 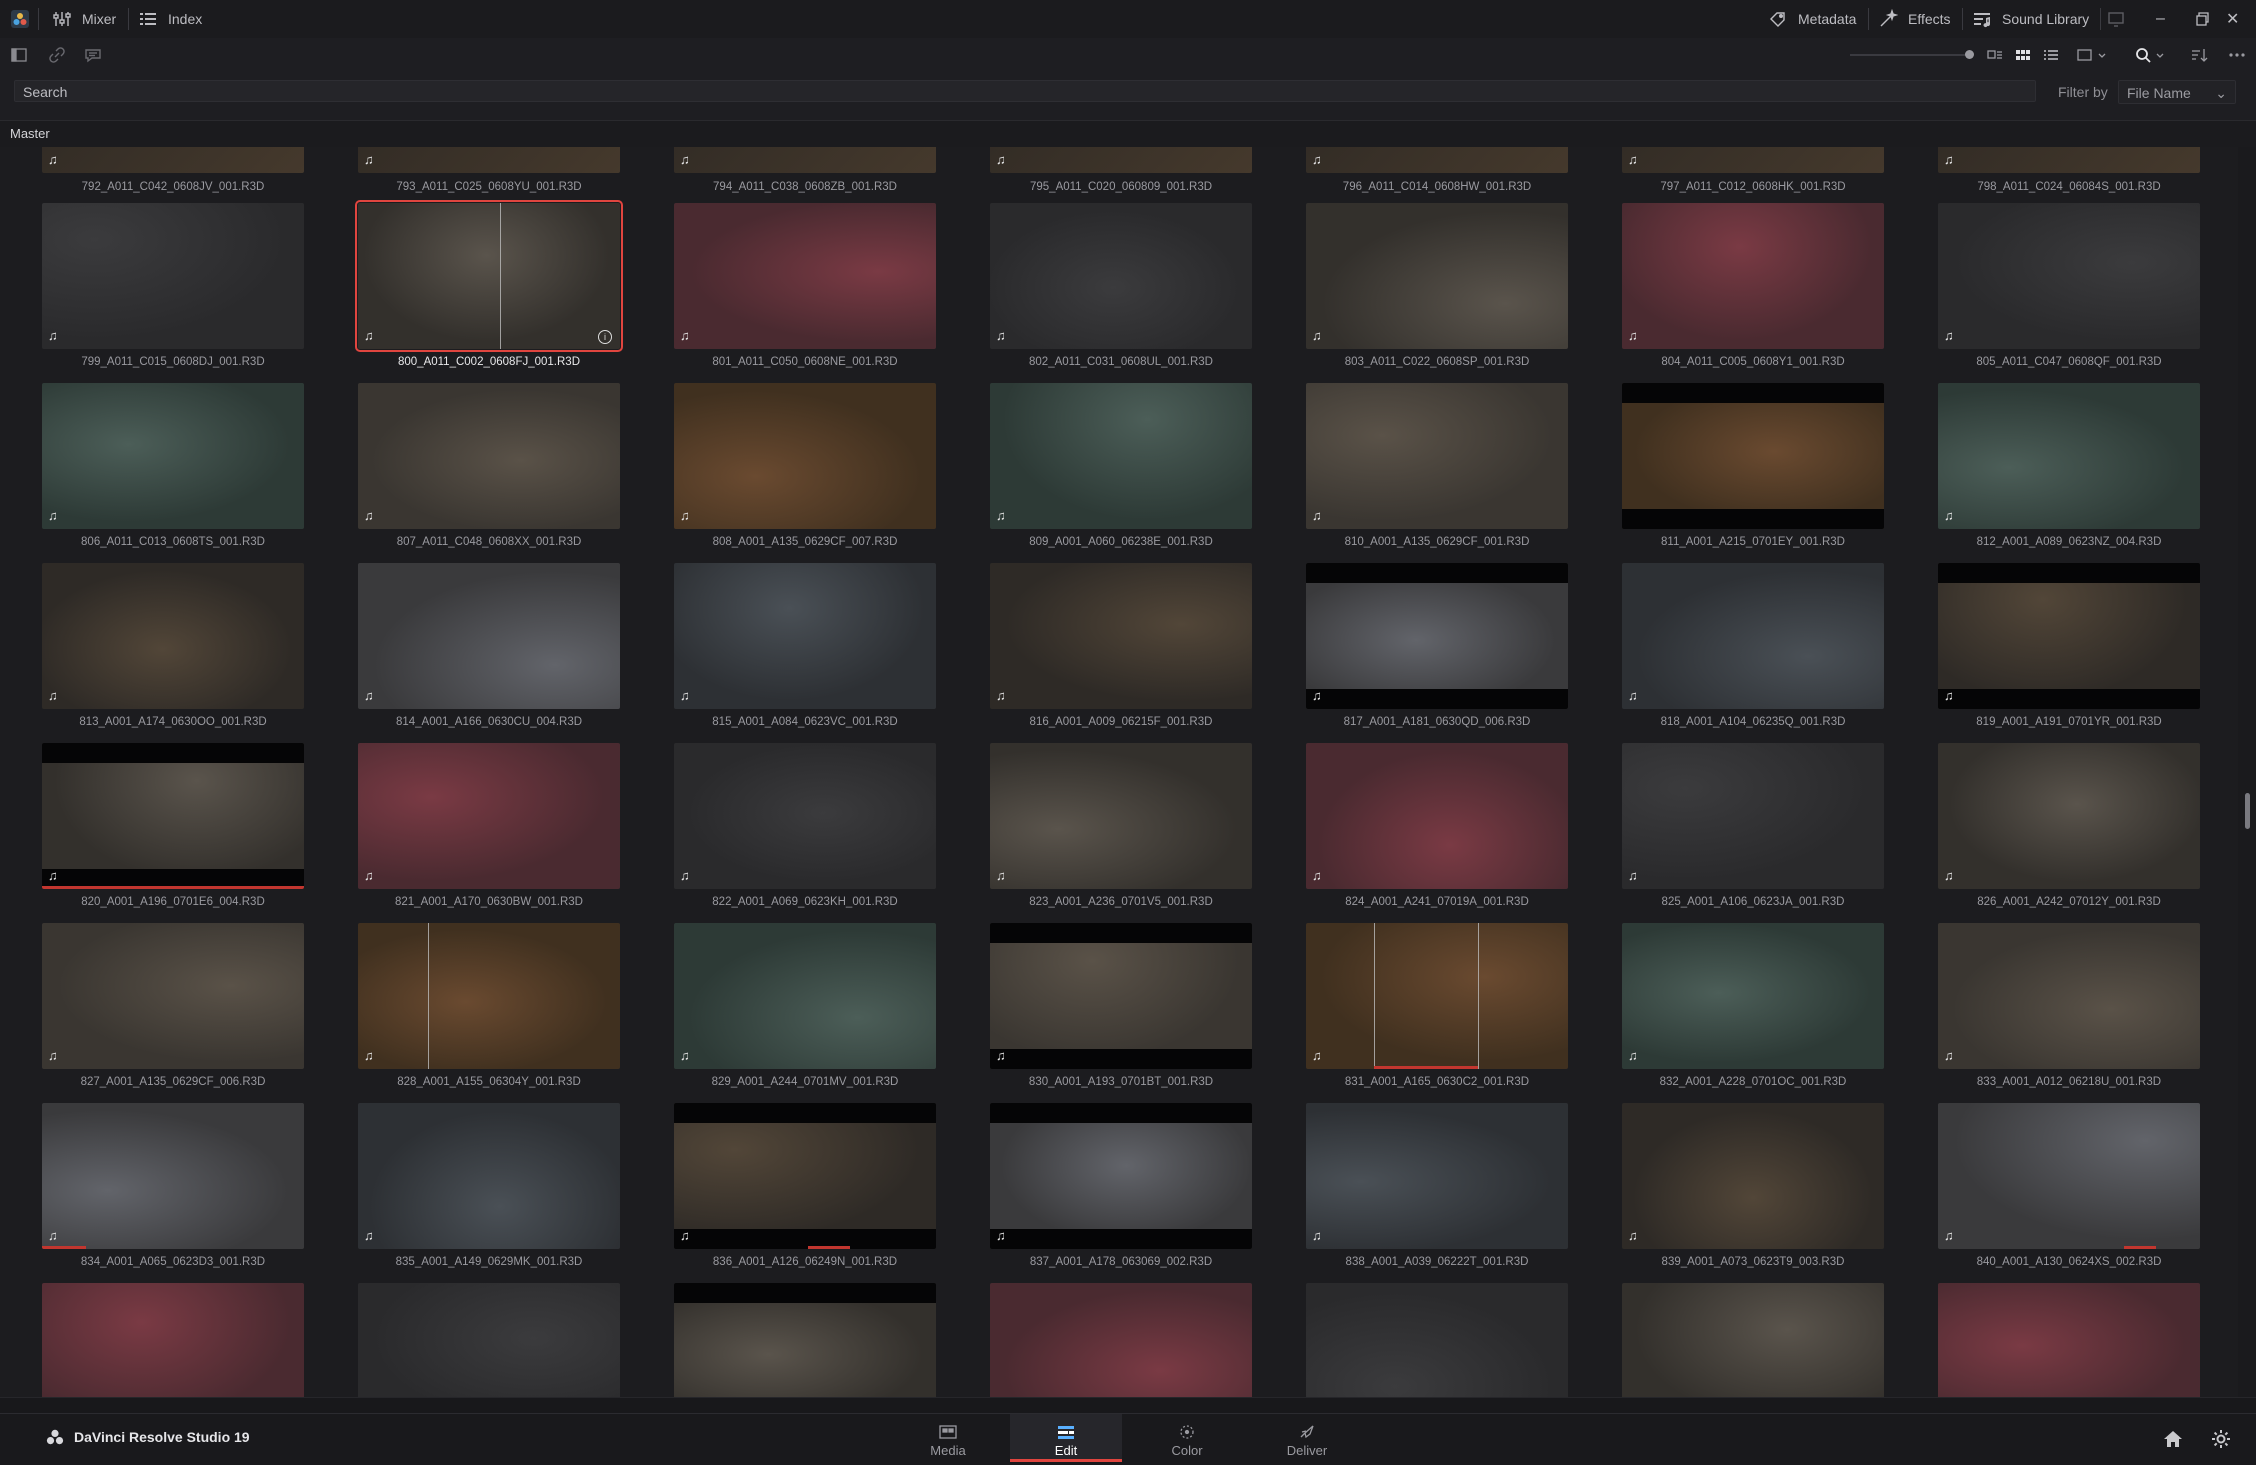 I want to click on filter-by-select: File Name ⌄, so click(x=2177, y=92).